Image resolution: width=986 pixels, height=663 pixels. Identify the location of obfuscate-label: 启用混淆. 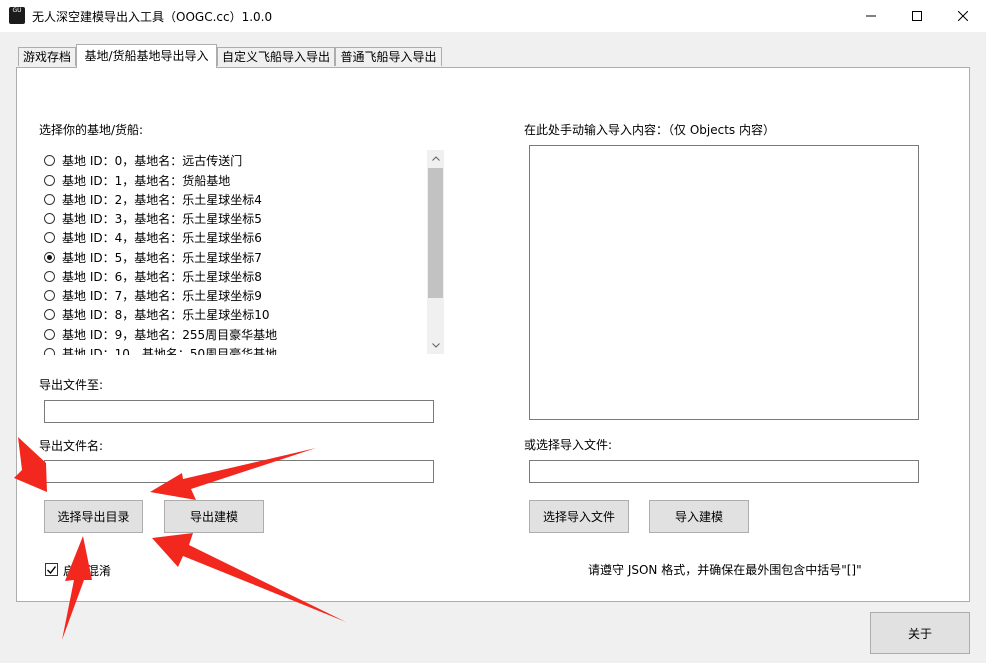
(87, 571).